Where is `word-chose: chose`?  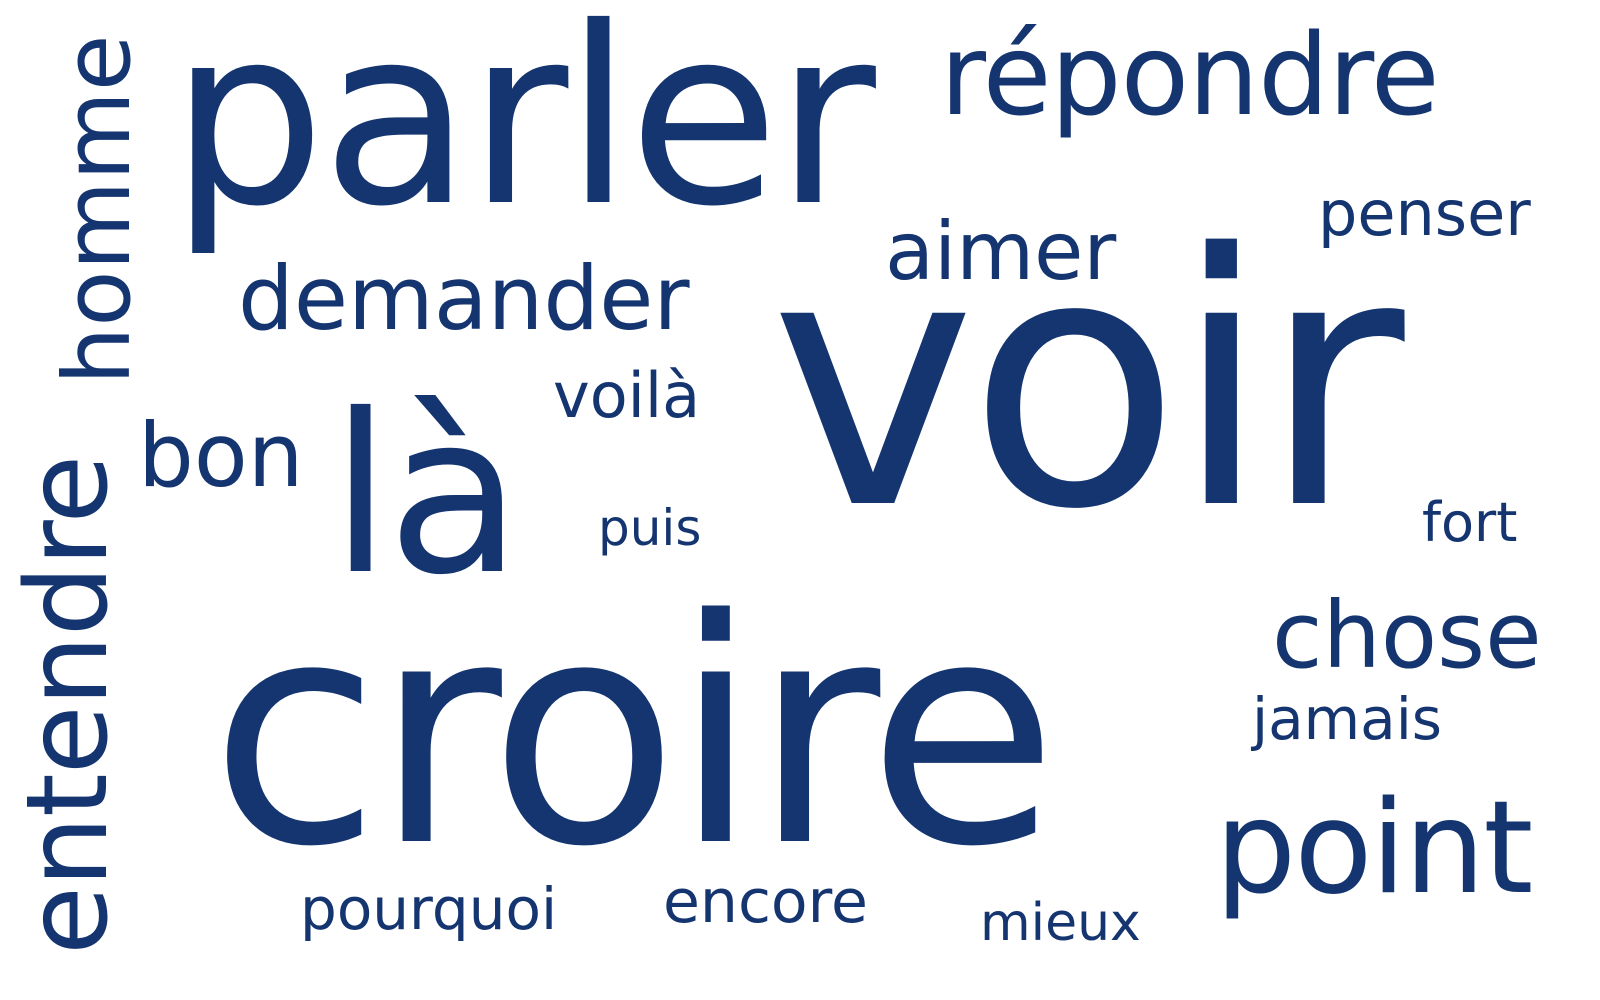
word-chose: chose is located at coordinates (1407, 635).